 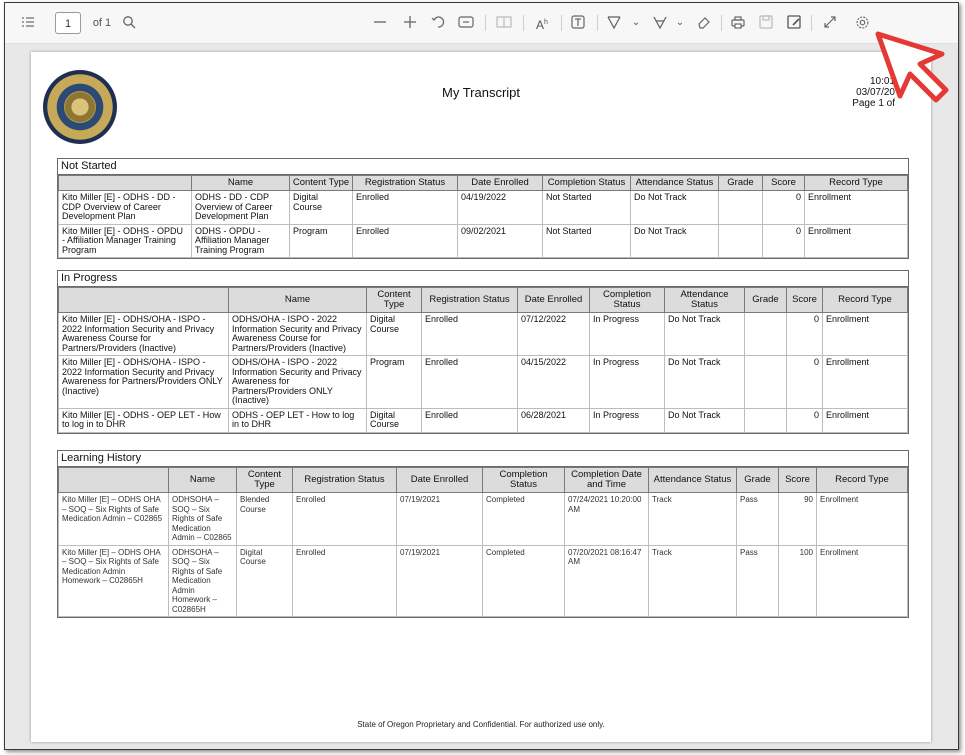 What do you see at coordinates (692, 519) in the screenshot?
I see `cell: Track` at bounding box center [692, 519].